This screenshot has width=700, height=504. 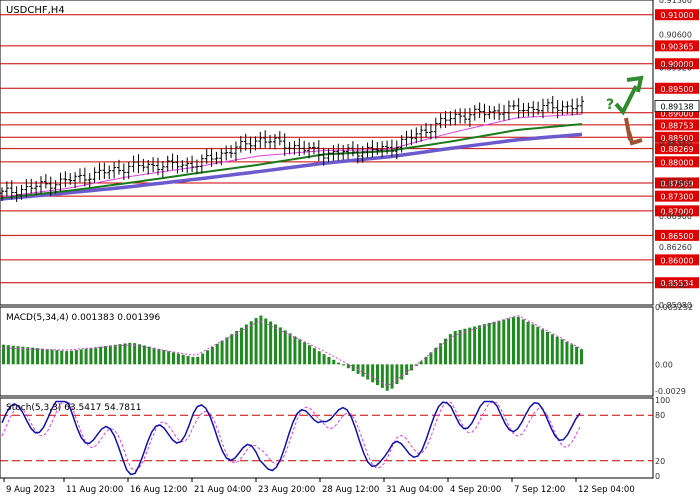 I want to click on time-label: 11 Aug 20:00, so click(x=94, y=490).